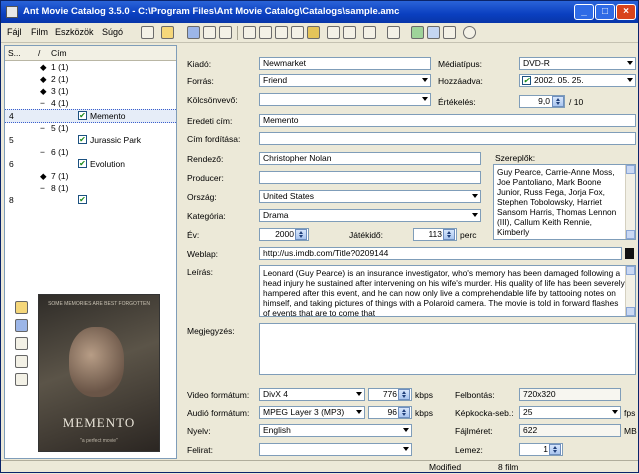 The width and height of the screenshot is (639, 474). Describe the element at coordinates (59, 53) in the screenshot. I see `column-title: Cím` at that location.